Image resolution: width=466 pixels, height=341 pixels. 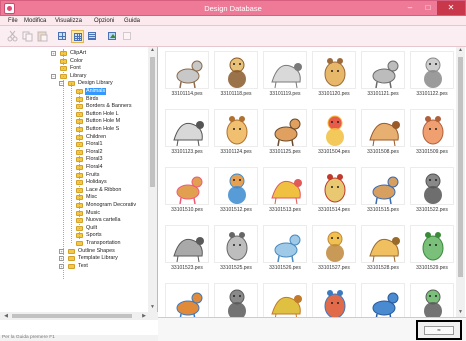 What do you see at coordinates (75, 83) in the screenshot?
I see `tree-item: − Design Library` at bounding box center [75, 83].